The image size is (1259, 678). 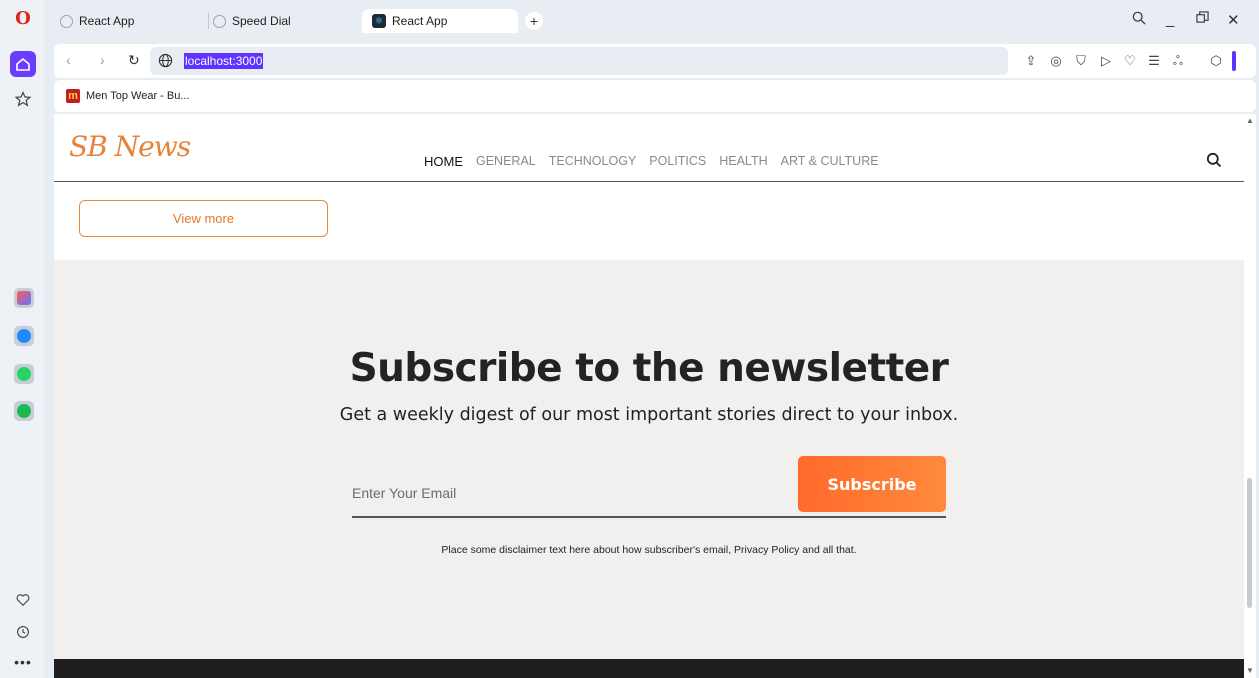 I want to click on site-logo: SB News, so click(x=130, y=146).